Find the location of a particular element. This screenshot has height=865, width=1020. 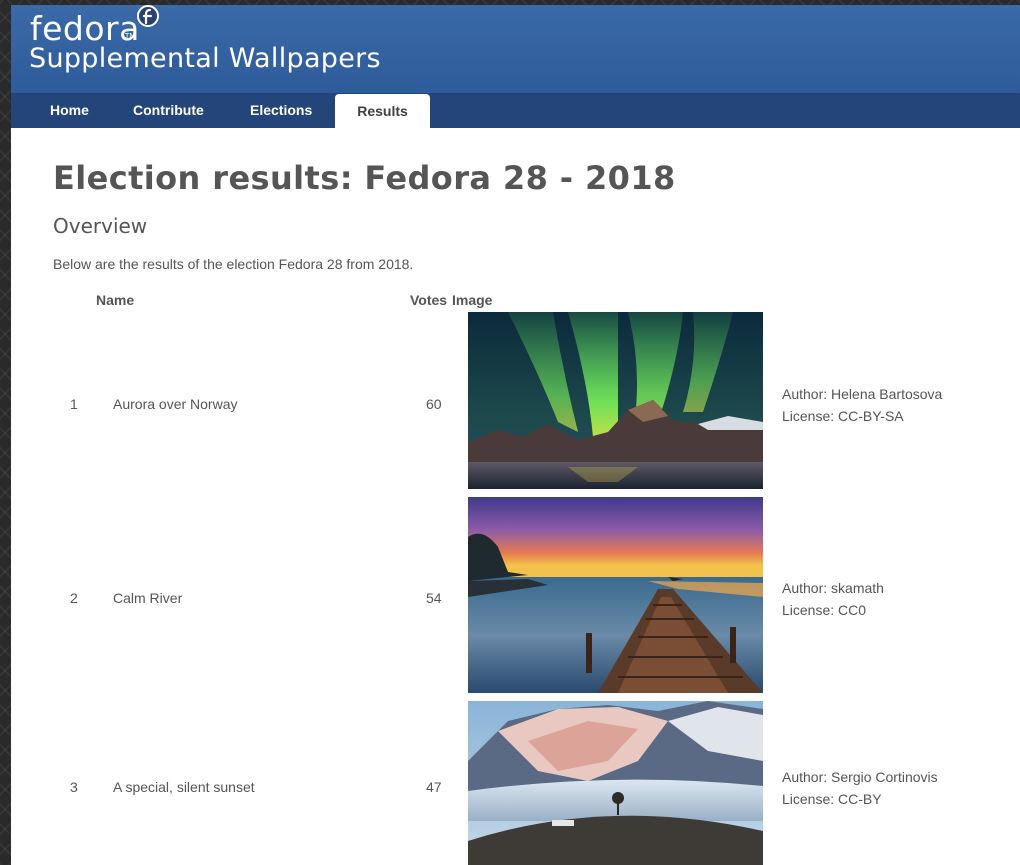

row-rank: 1 is located at coordinates (74, 404).